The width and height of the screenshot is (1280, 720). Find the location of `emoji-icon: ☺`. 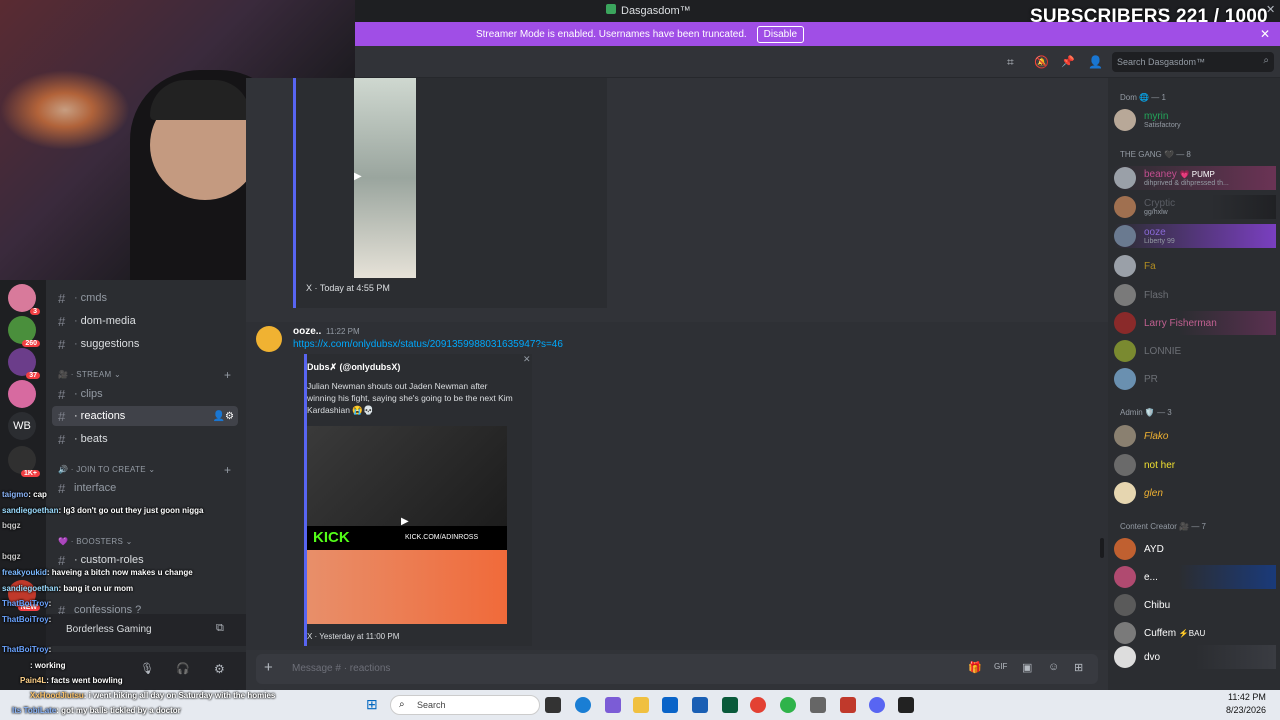

emoji-icon: ☺ is located at coordinates (1053, 667).